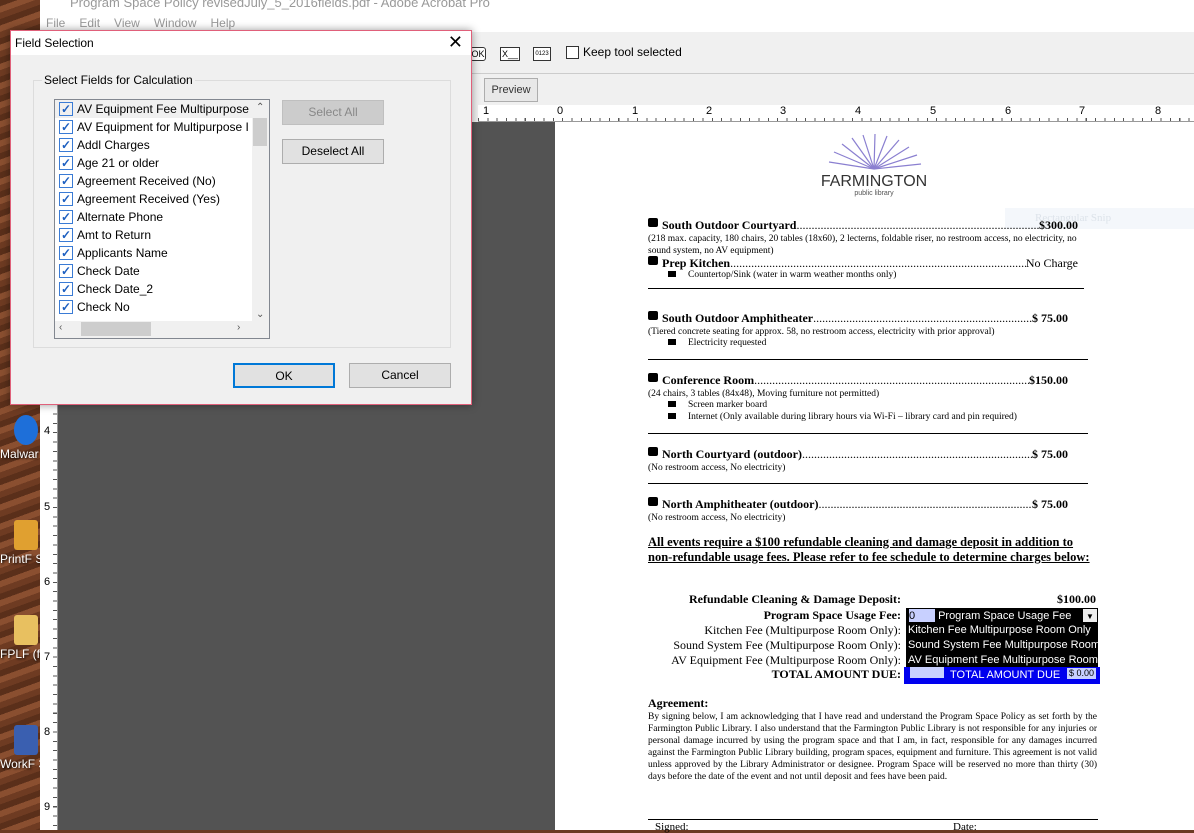 This screenshot has width=1194, height=833. Describe the element at coordinates (333, 112) in the screenshot. I see `select-all-button: Select All` at that location.